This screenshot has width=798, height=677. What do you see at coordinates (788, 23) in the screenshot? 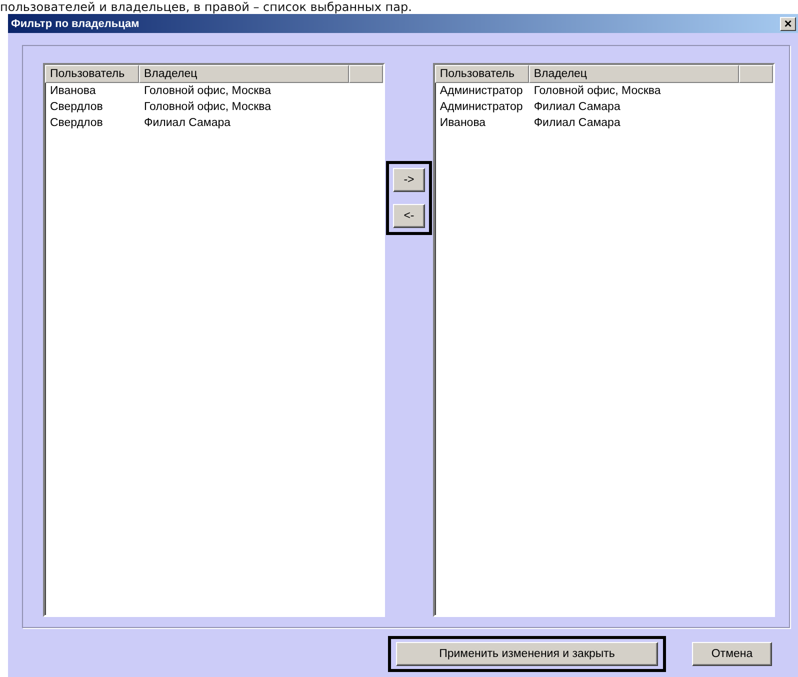
I see `close-button: ×` at bounding box center [788, 23].